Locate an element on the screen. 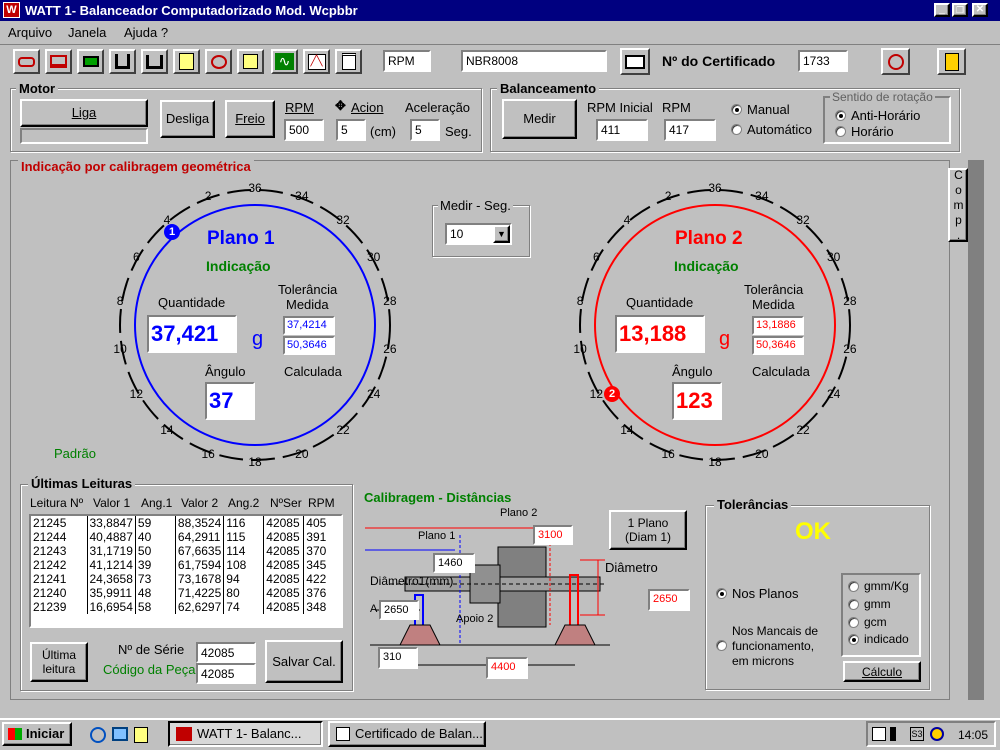 This screenshot has height=750, width=1000. chip-icon is located at coordinates (90, 61).